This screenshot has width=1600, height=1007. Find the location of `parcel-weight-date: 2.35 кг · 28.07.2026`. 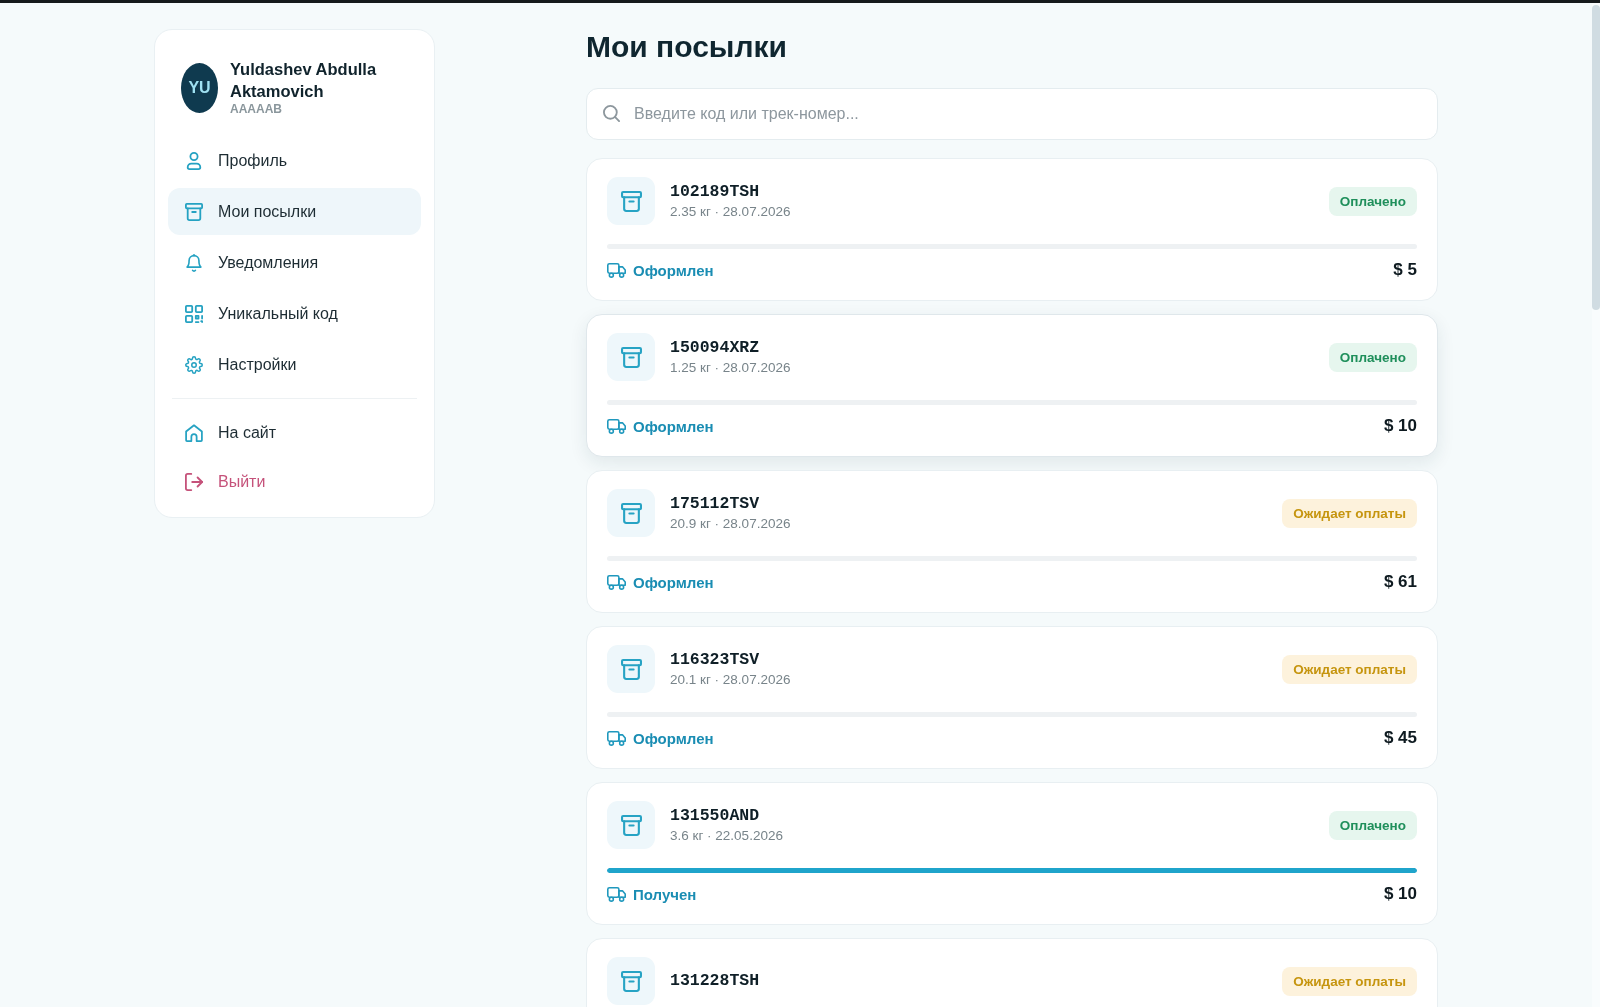

parcel-weight-date: 2.35 кг · 28.07.2026 is located at coordinates (730, 211).